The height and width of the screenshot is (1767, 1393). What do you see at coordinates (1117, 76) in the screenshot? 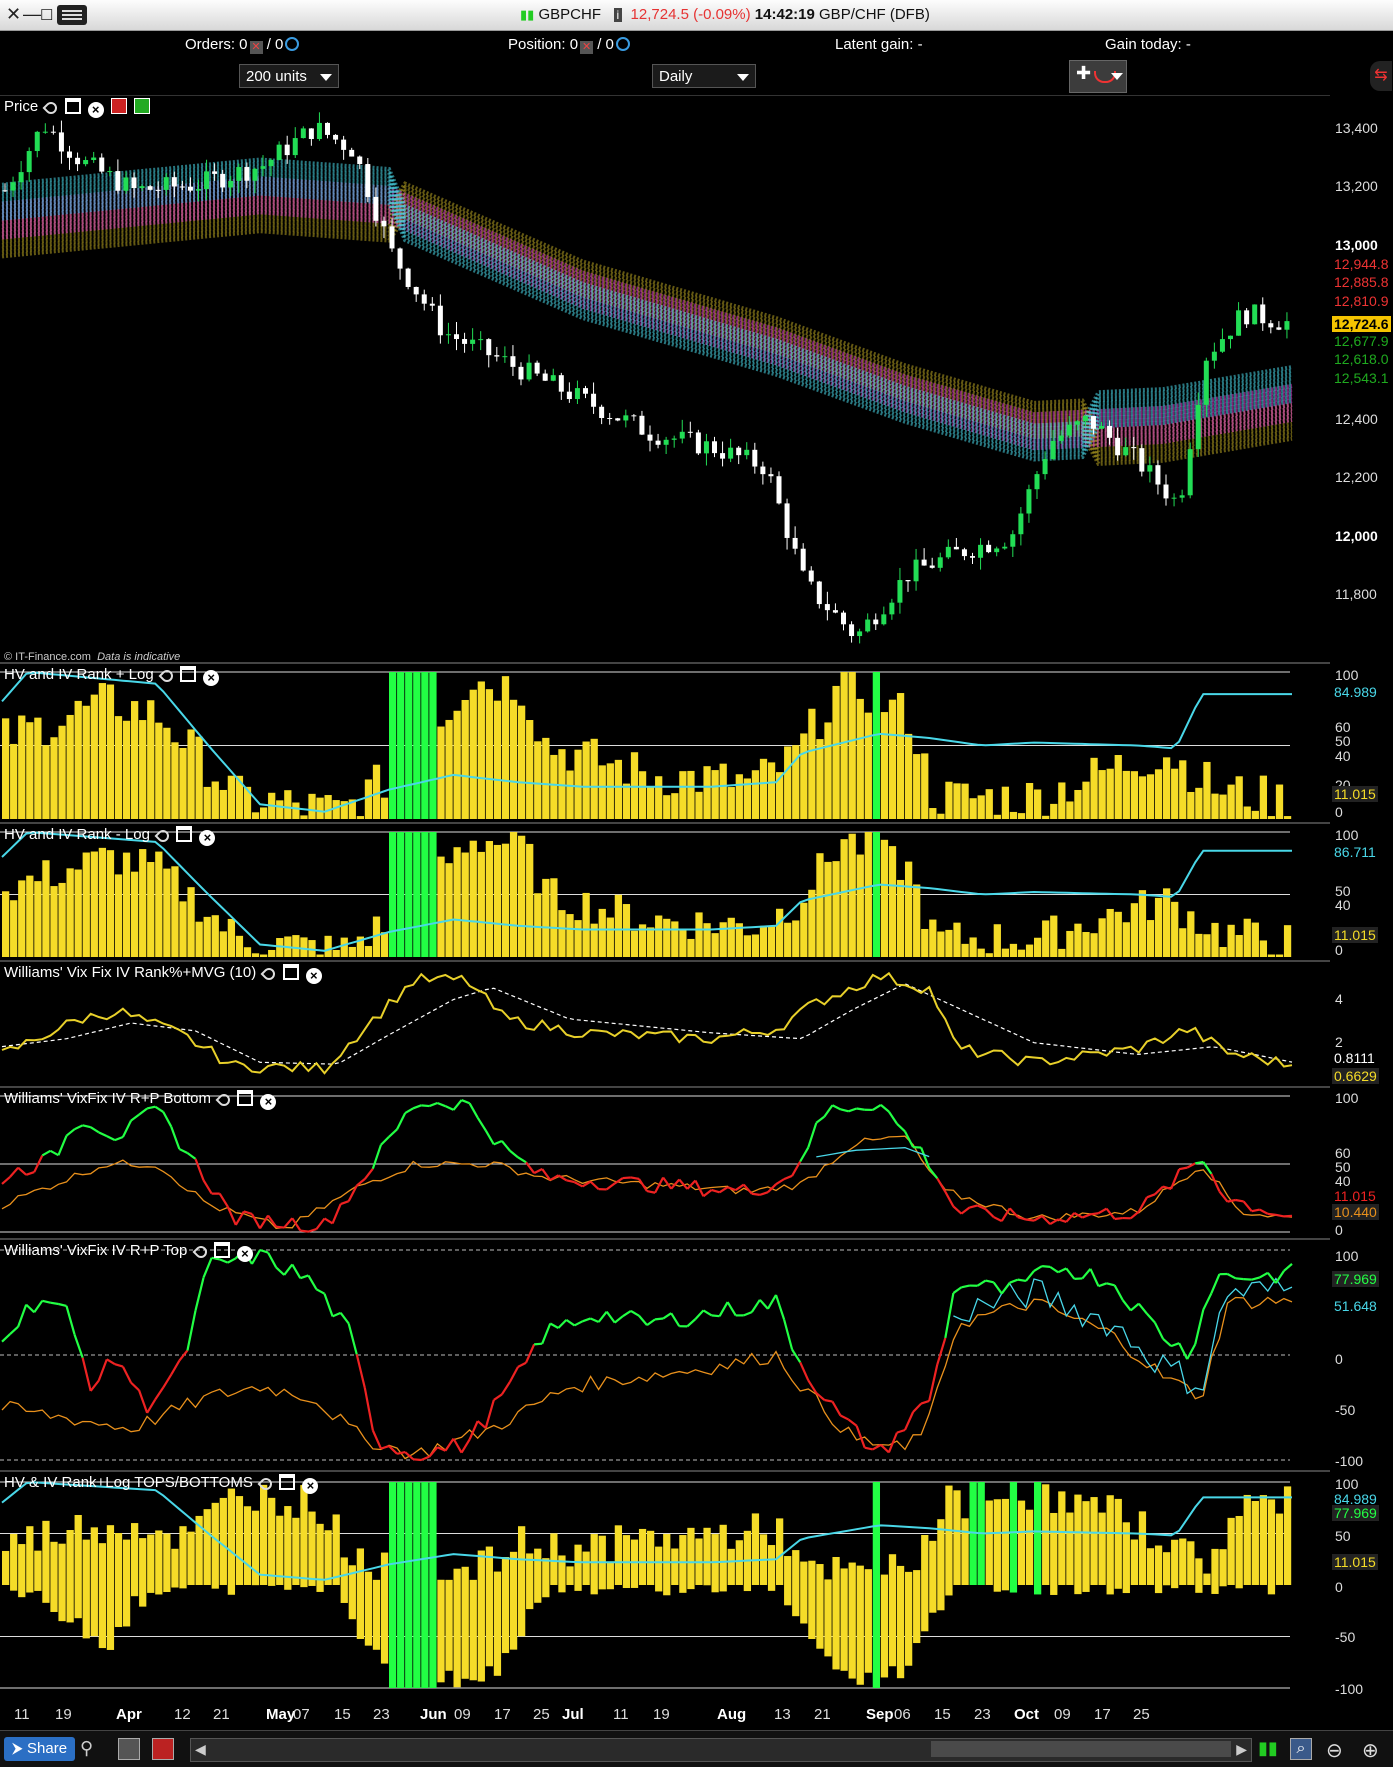
I see `chevron-down-icon` at bounding box center [1117, 76].